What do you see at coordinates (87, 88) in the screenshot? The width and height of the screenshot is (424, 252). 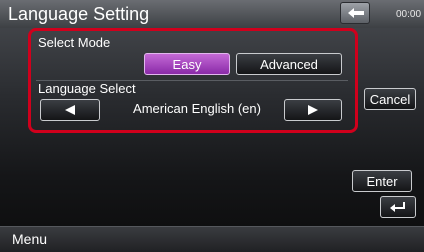 I see `language-select-label: Language Select` at bounding box center [87, 88].